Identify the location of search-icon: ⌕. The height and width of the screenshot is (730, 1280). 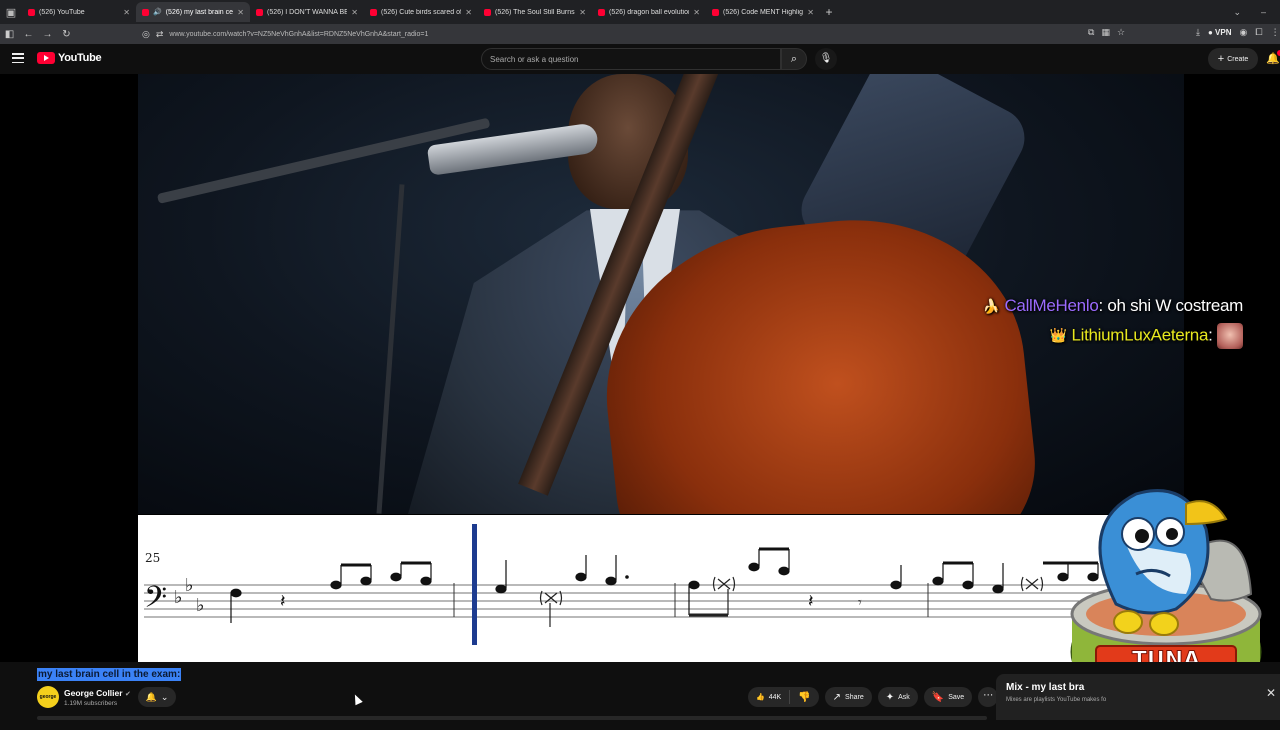
(794, 59).